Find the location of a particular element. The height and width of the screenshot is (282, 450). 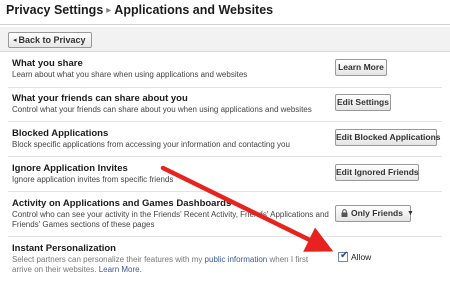

page-title: Applications and Websites is located at coordinates (194, 10).